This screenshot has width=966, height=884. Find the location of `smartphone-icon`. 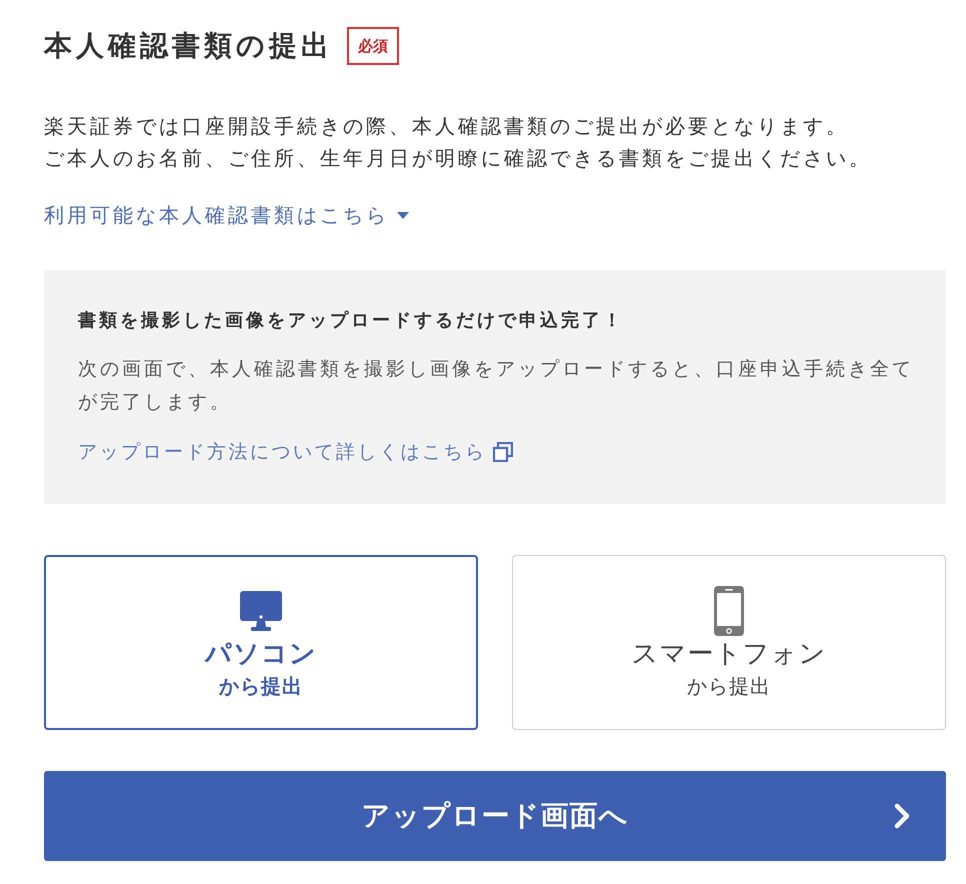

smartphone-icon is located at coordinates (729, 611).